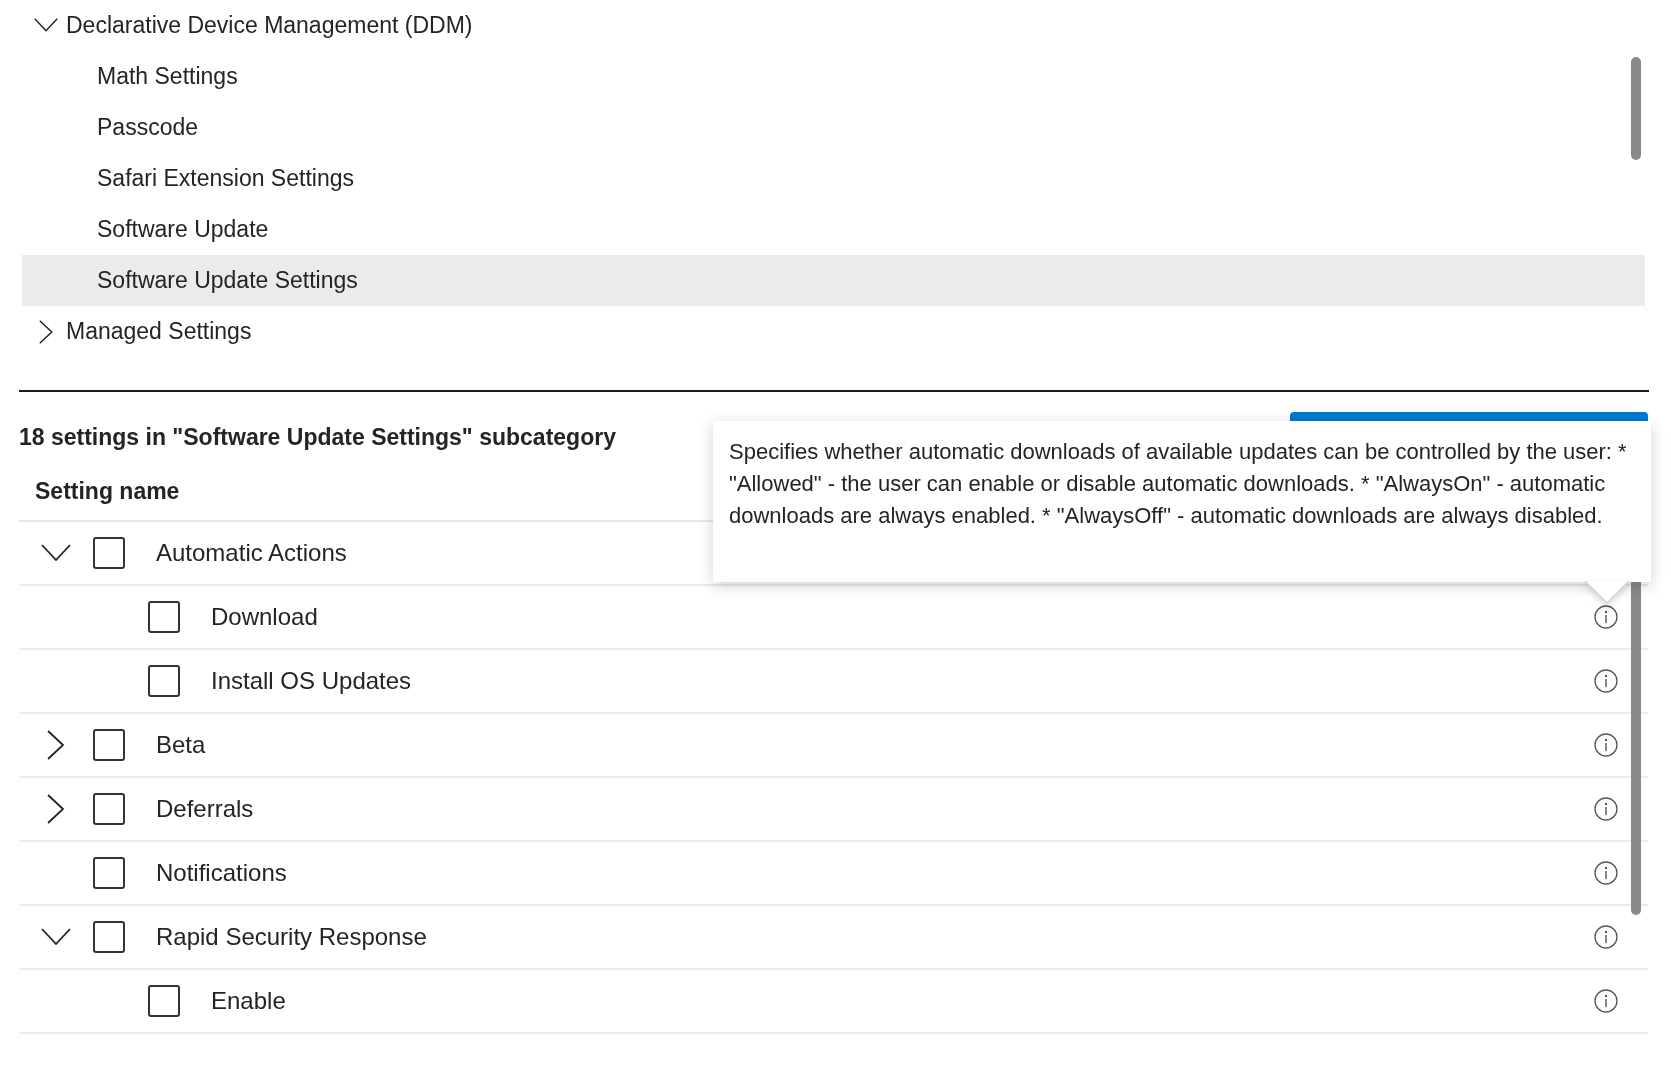 Image resolution: width=1671 pixels, height=1089 pixels. I want to click on tooltip-pointer, so click(1607, 593).